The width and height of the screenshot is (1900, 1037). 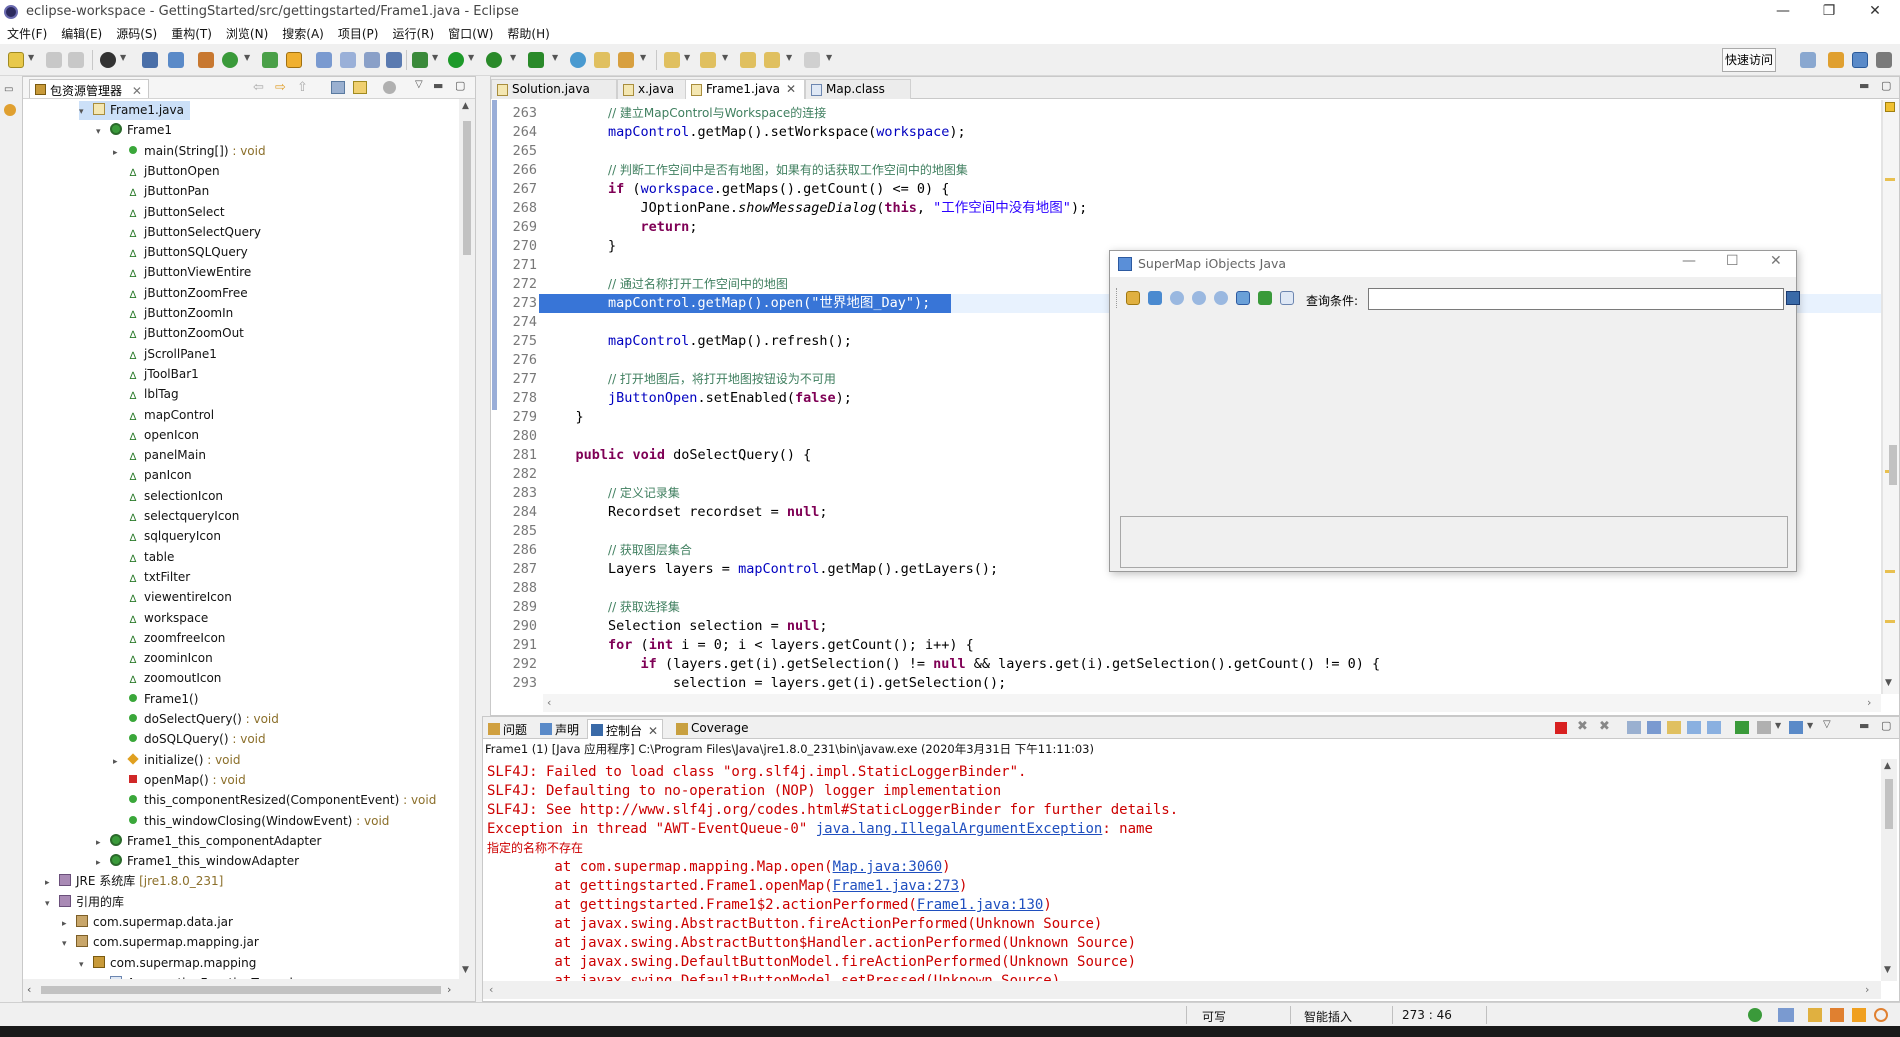 I want to click on tree-item: ∆ jButtonOpen, so click(x=166, y=171).